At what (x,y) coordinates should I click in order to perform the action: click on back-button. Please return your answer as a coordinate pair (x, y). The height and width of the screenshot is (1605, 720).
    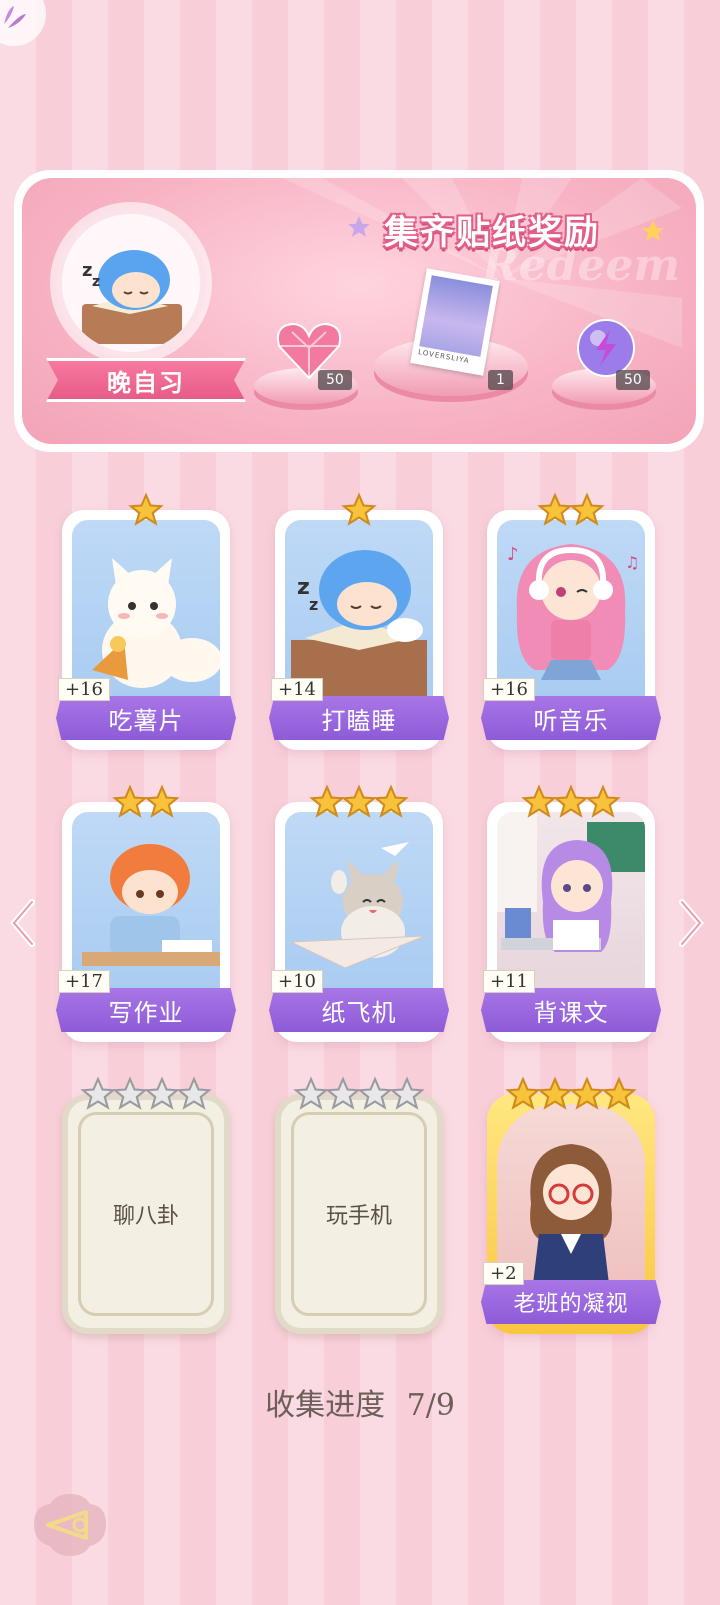
    Looking at the image, I should click on (70, 1525).